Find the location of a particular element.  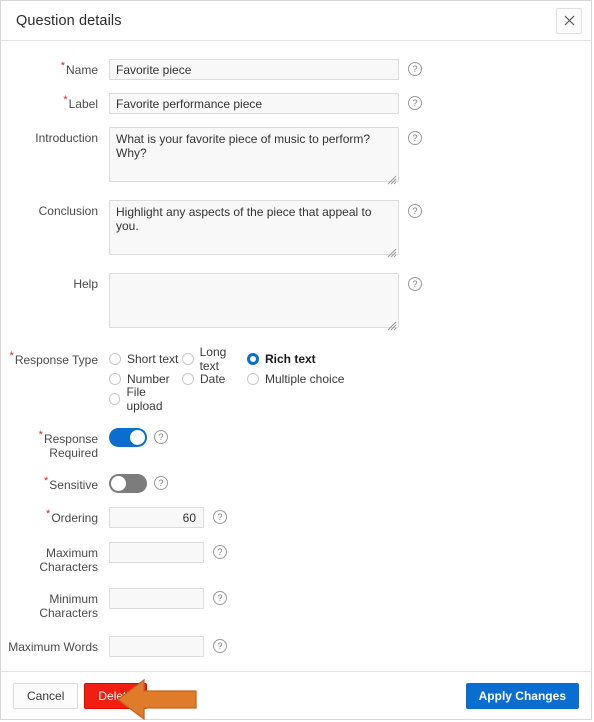

page-title: Question details is located at coordinates (69, 20).